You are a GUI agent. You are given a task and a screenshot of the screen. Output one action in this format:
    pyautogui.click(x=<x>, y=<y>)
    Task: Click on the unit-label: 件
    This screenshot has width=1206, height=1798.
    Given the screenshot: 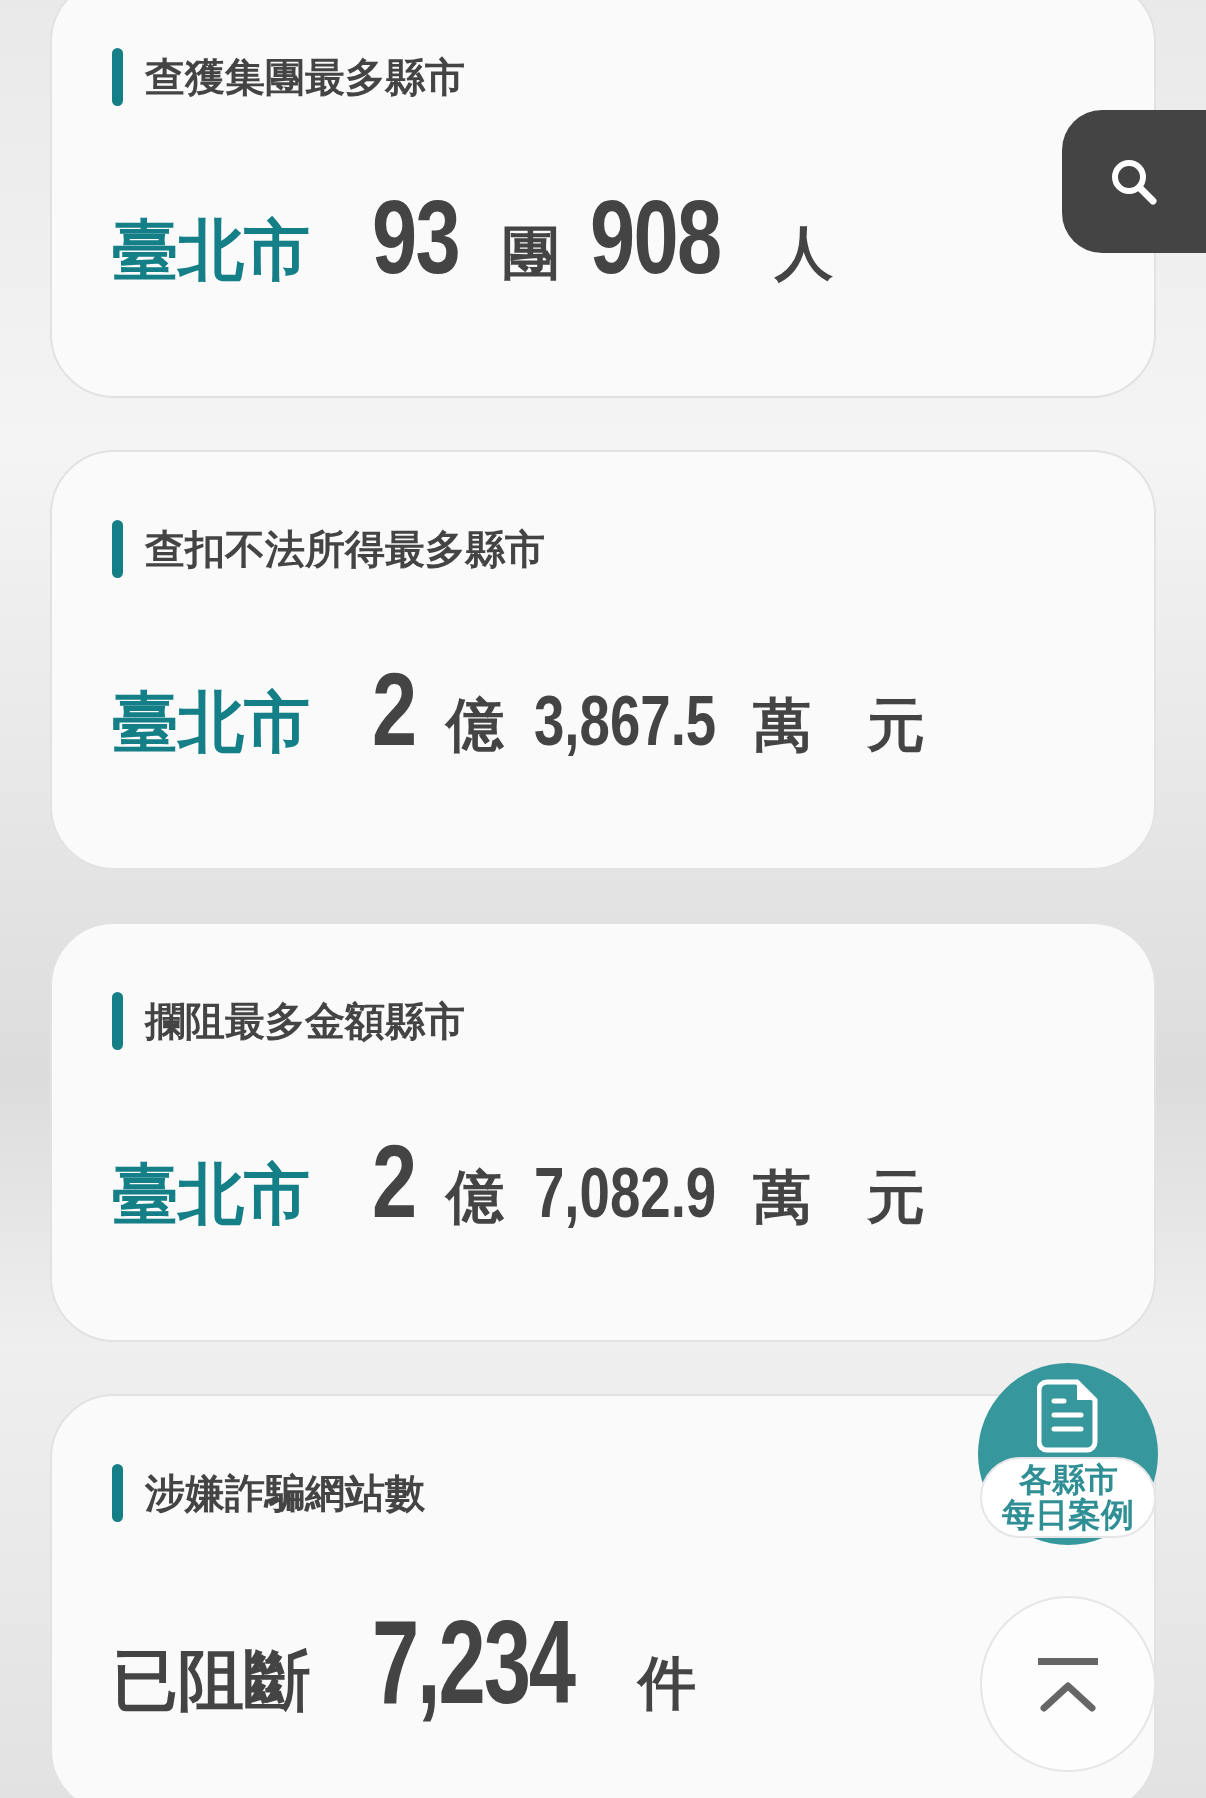 What is the action you would take?
    pyautogui.click(x=667, y=1683)
    